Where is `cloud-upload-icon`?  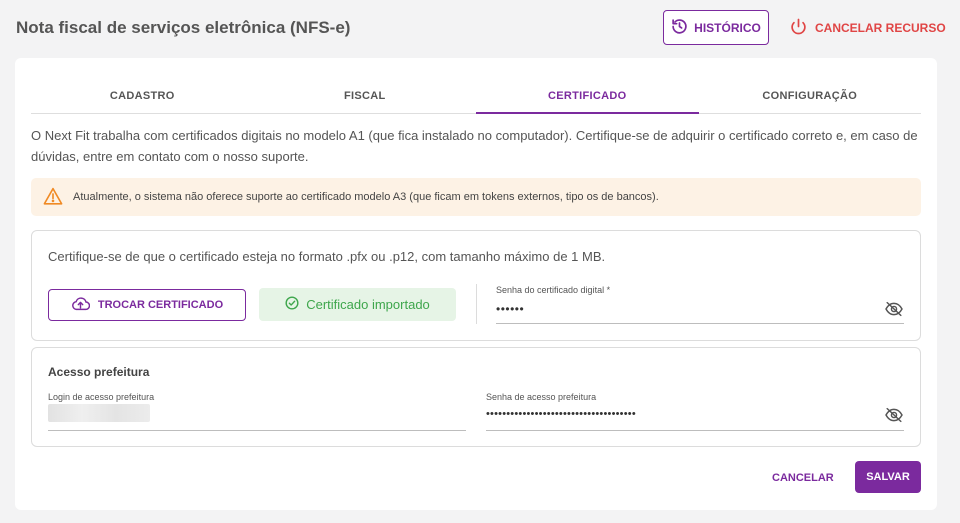
cloud-upload-icon is located at coordinates (81, 305).